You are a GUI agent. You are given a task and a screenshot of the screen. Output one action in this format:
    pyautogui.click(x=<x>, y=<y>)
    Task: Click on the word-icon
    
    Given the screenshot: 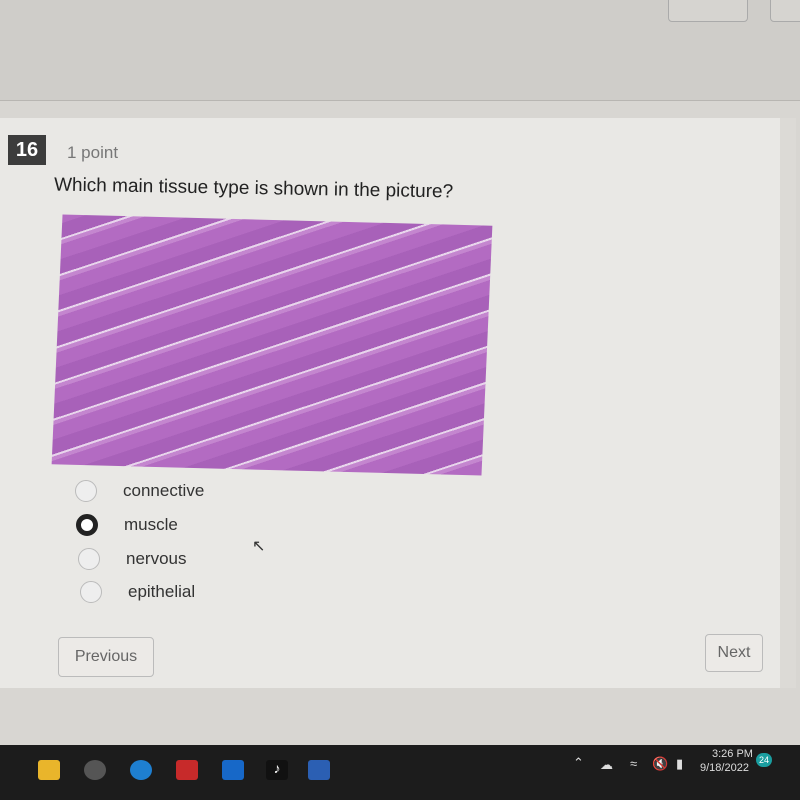 What is the action you would take?
    pyautogui.click(x=319, y=770)
    